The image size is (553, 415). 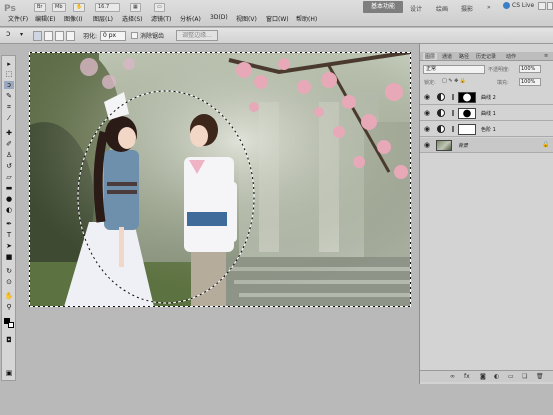 I want to click on tool-preset-dropdown-icon: ▾, so click(x=21, y=34).